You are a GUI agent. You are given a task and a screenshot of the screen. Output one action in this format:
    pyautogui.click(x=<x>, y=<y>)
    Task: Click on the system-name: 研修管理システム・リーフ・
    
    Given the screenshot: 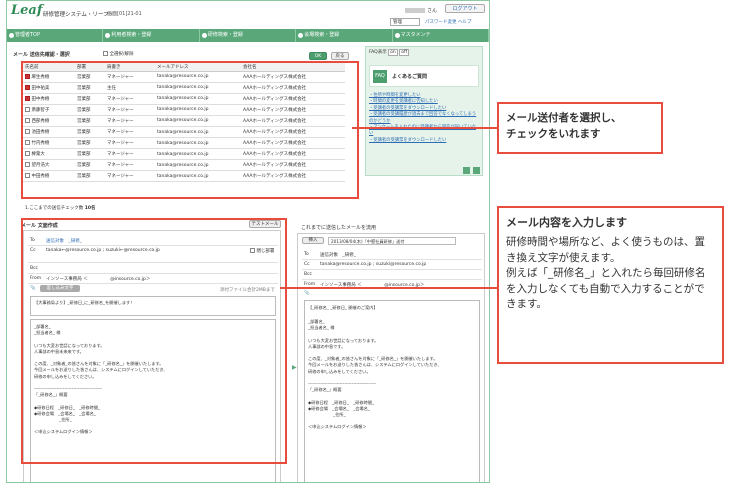 What is the action you would take?
    pyautogui.click(x=79, y=15)
    